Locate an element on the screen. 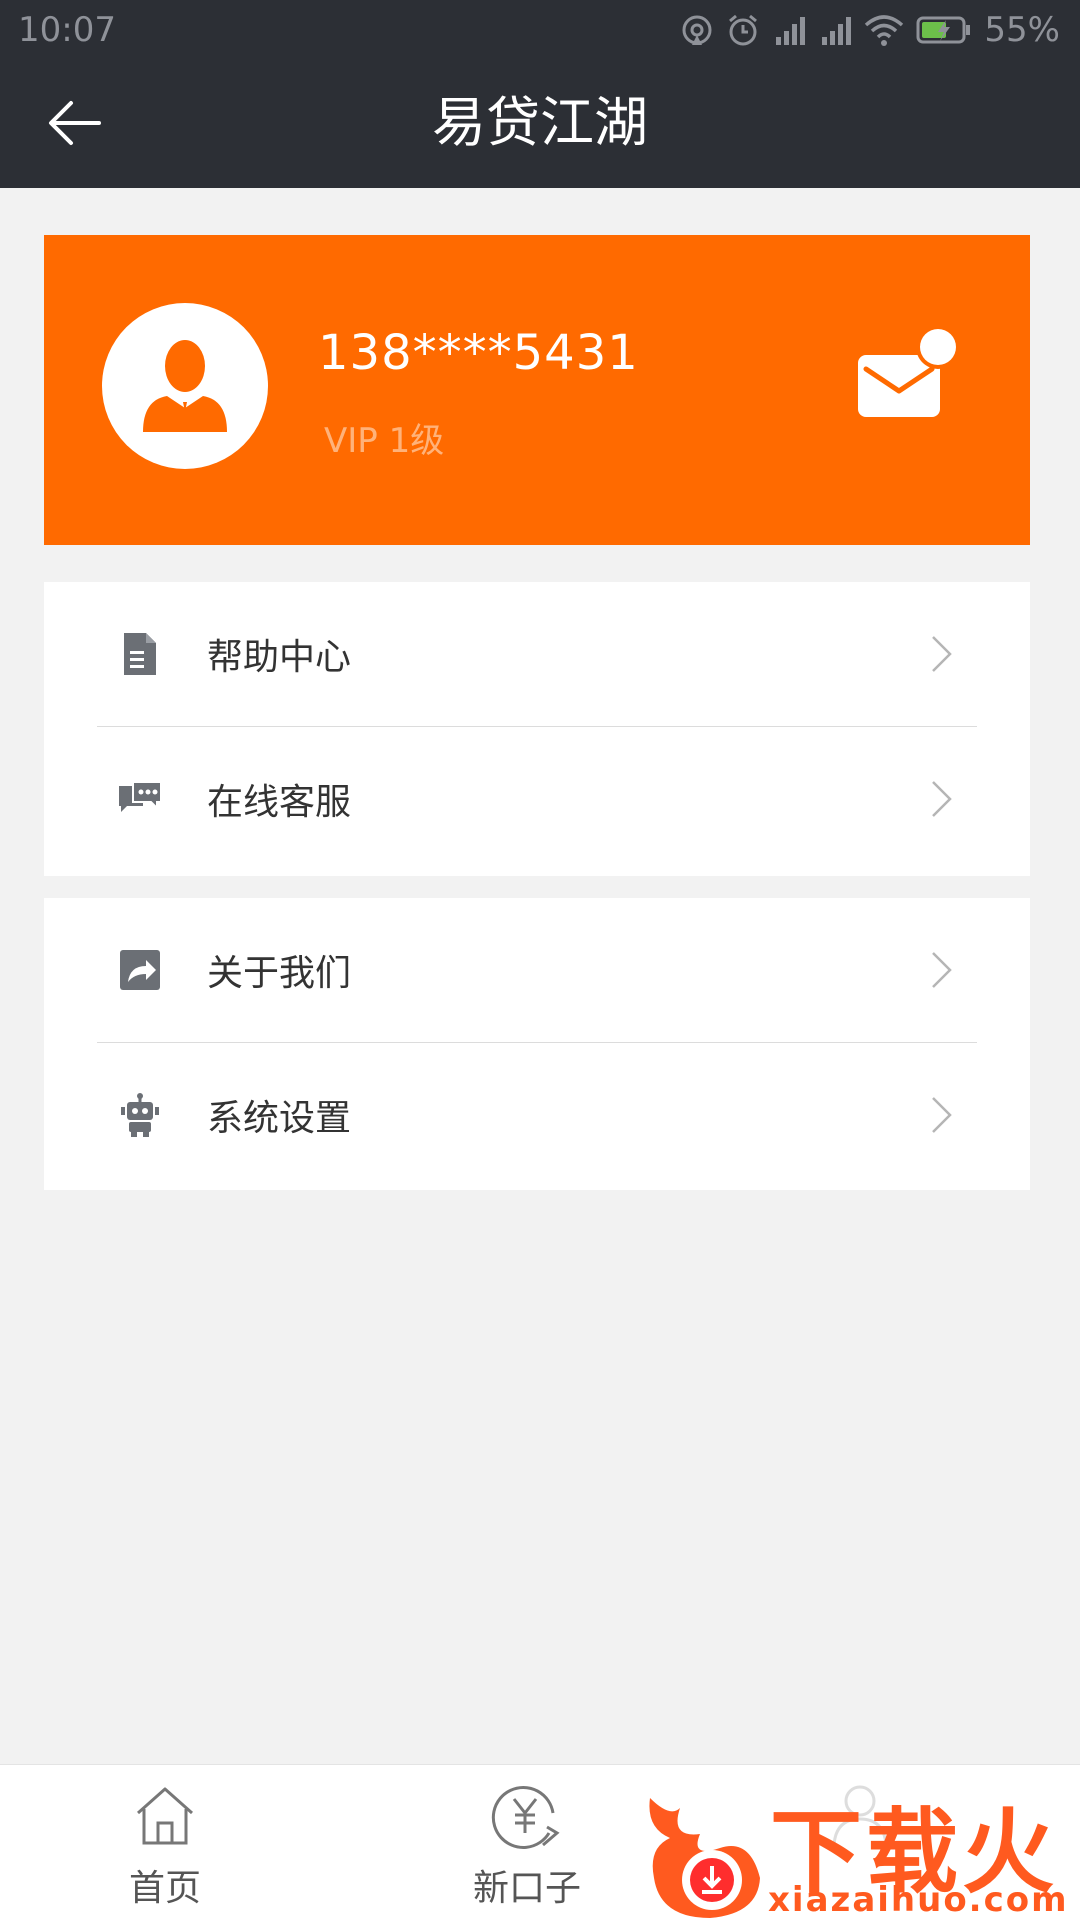 The width and height of the screenshot is (1080, 1920). wifi-icon is located at coordinates (884, 30).